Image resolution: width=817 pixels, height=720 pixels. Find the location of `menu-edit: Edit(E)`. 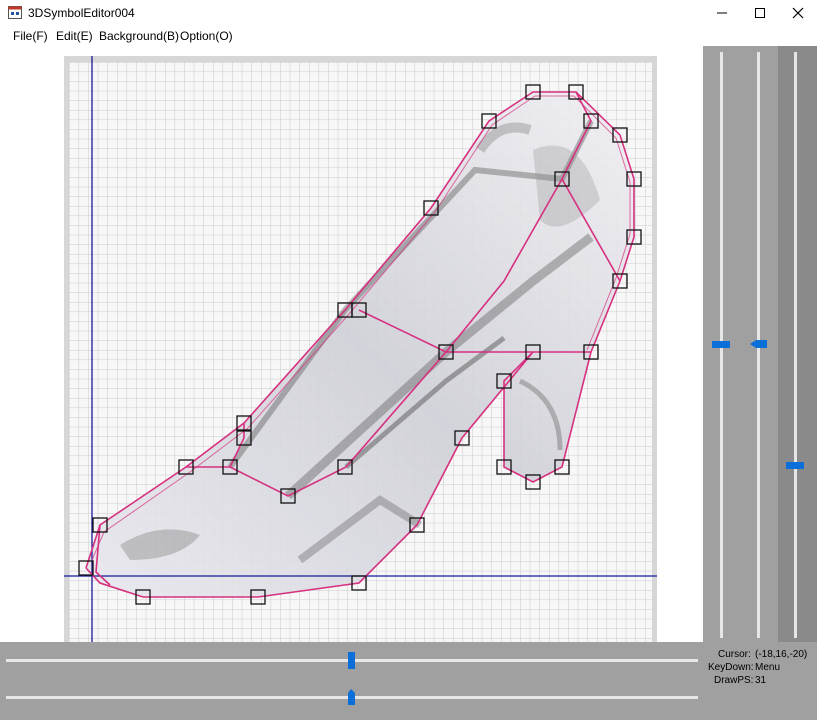

menu-edit: Edit(E) is located at coordinates (74, 36).